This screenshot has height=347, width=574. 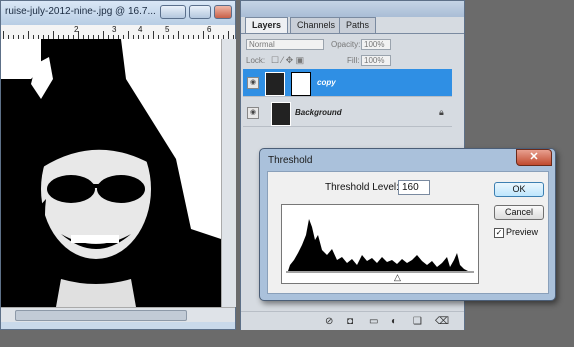 I want to click on layer-style-icon: ⊘, so click(x=329, y=321).